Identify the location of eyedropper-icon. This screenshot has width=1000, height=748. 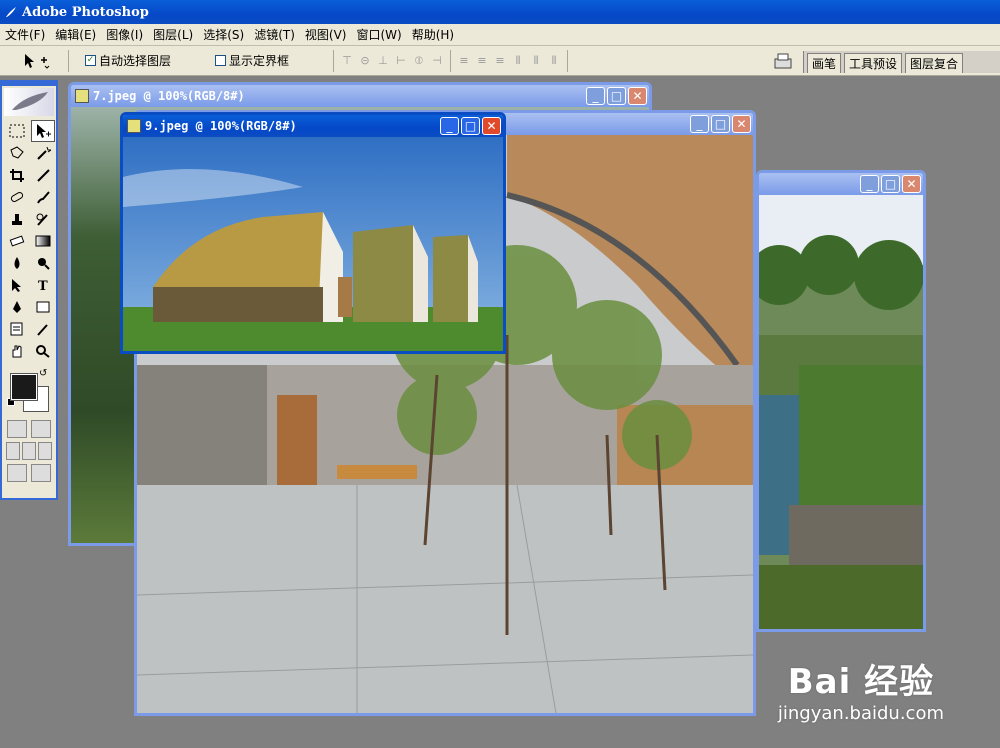
(43, 329).